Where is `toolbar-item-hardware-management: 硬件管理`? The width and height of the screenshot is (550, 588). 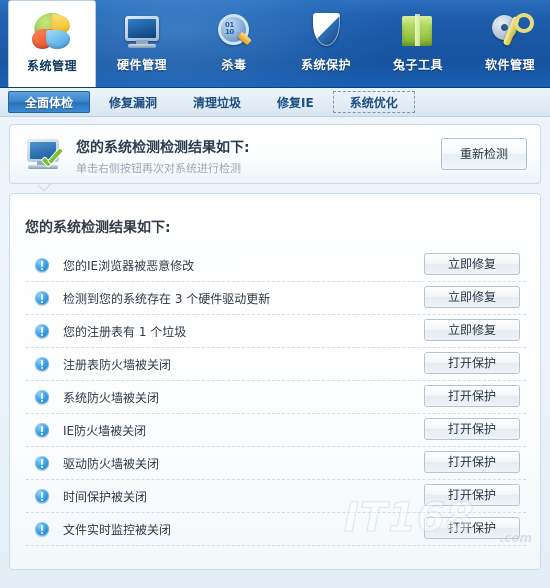 toolbar-item-hardware-management: 硬件管理 is located at coordinates (142, 44).